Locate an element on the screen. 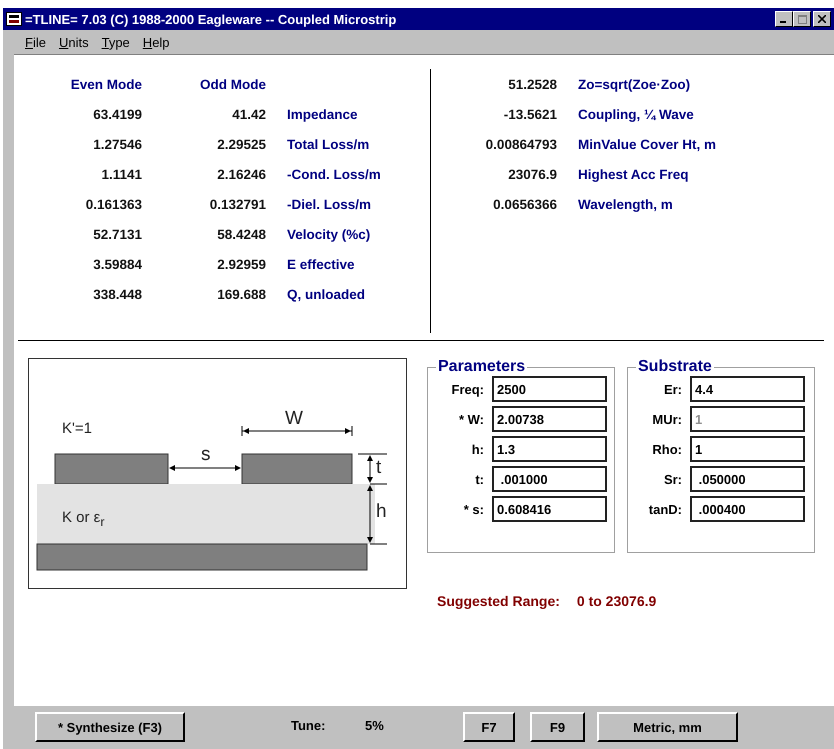  odd-mode-value: 169.688 is located at coordinates (241, 294).